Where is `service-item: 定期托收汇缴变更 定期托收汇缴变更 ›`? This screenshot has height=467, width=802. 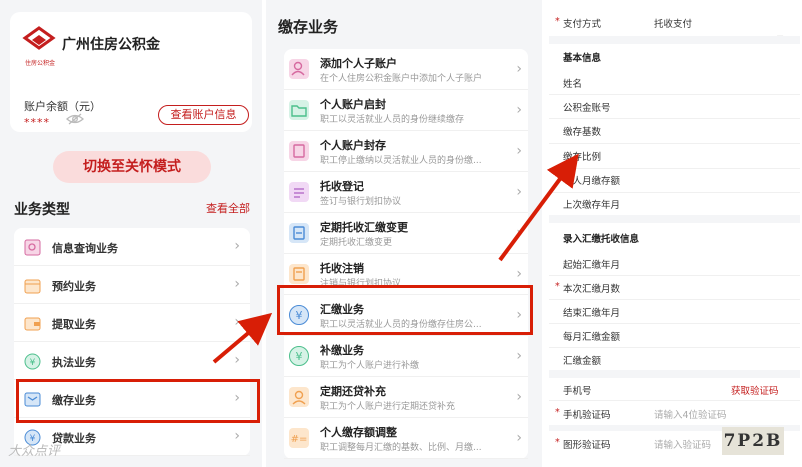
service-item: 定期托收汇缴变更 定期托收汇缴变更 › is located at coordinates (406, 233).